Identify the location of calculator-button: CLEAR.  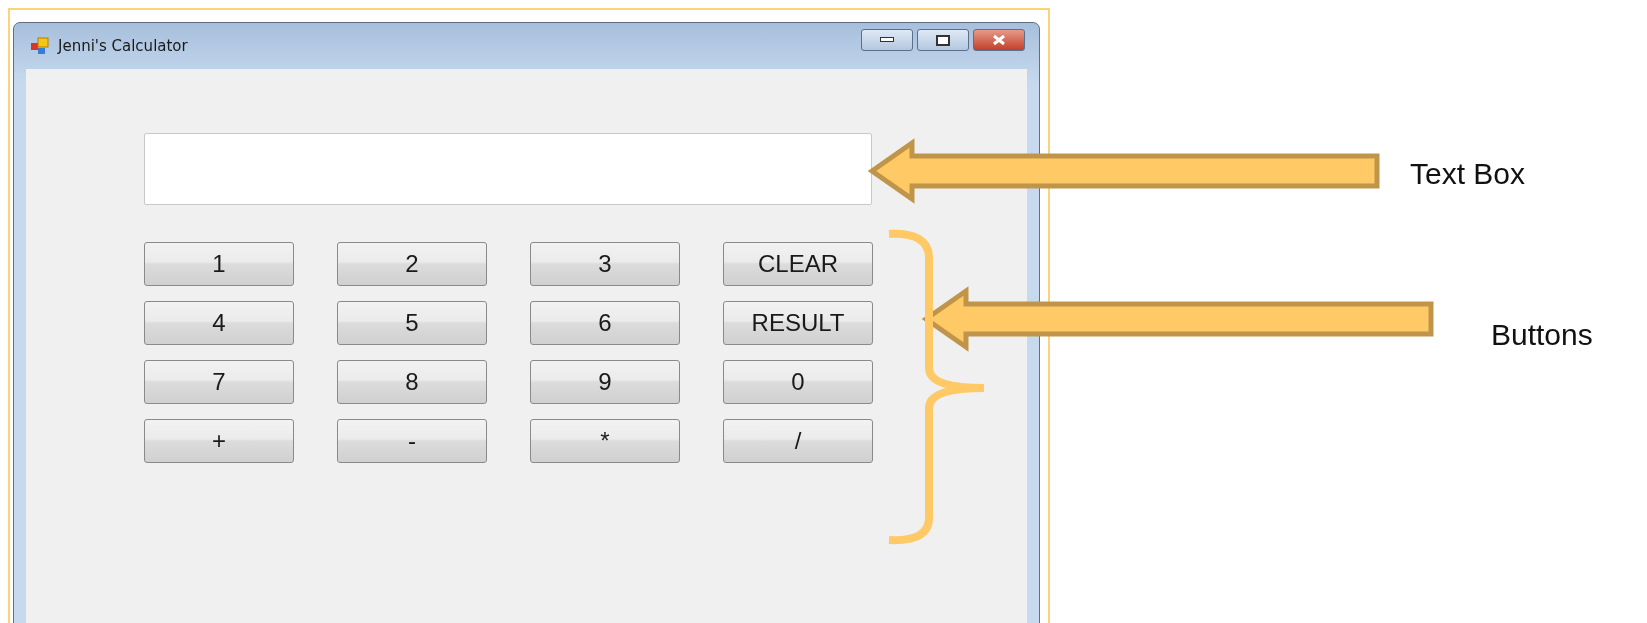
(798, 264).